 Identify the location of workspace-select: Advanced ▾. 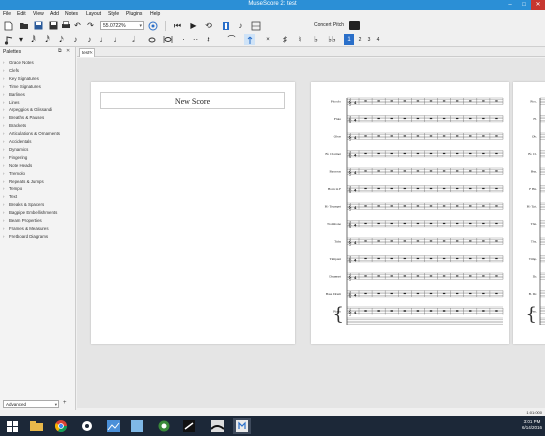
(31, 404).